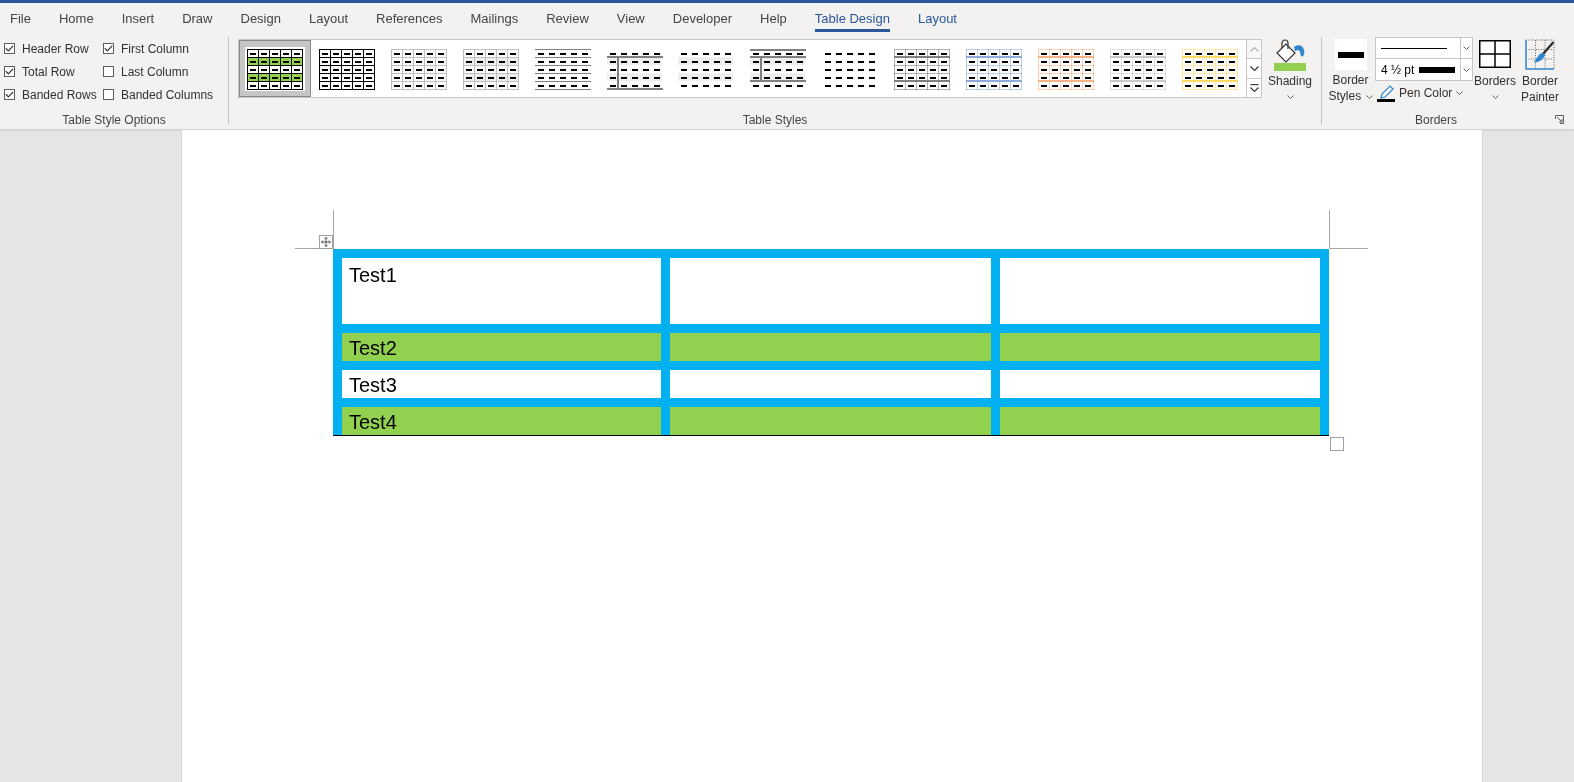  I want to click on checkbox-label: Header Row, so click(55, 48).